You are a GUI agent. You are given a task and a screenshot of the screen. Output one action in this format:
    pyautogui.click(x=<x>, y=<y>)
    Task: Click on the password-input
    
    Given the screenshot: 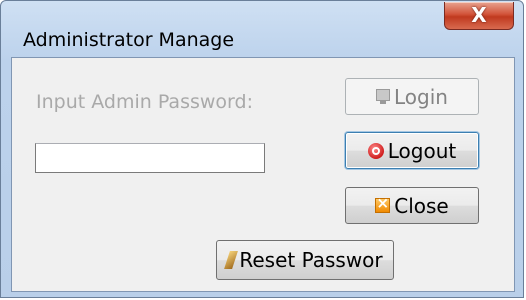 What is the action you would take?
    pyautogui.click(x=150, y=158)
    